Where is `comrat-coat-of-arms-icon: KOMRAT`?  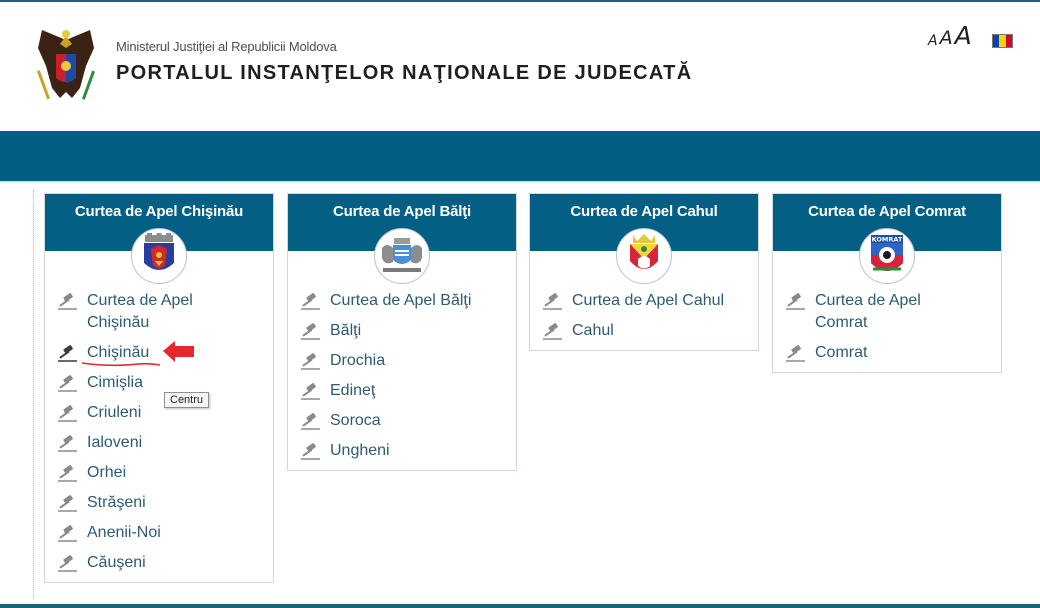 comrat-coat-of-arms-icon: KOMRAT is located at coordinates (887, 256).